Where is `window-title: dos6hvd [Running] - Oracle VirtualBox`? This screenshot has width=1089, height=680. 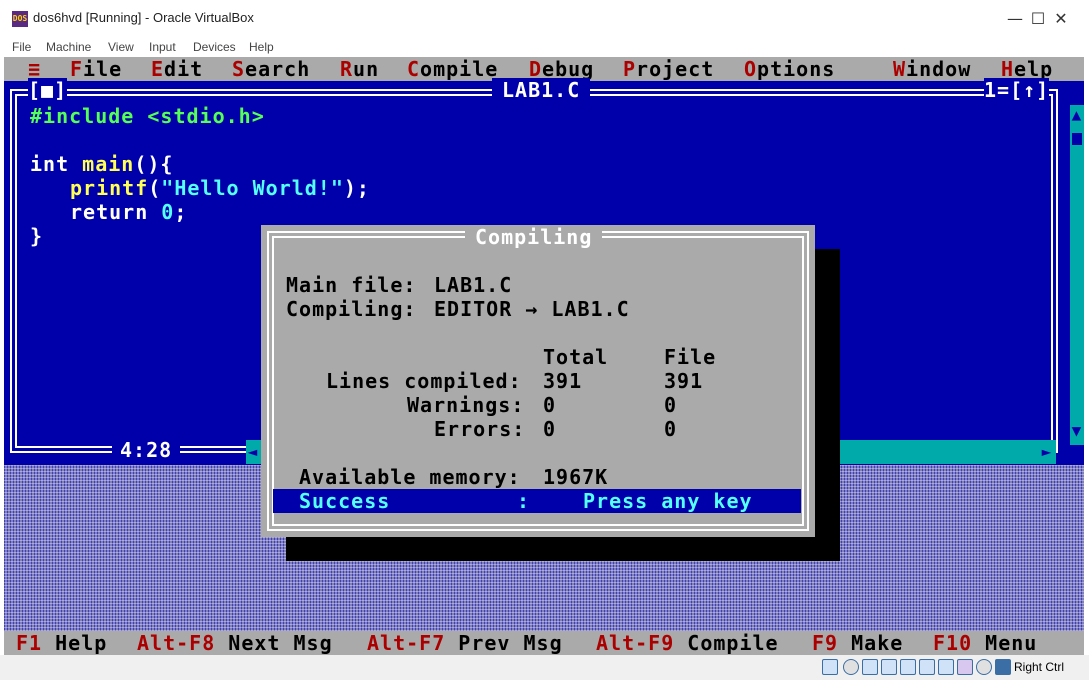
window-title: dos6hvd [Running] - Oracle VirtualBox is located at coordinates (143, 17).